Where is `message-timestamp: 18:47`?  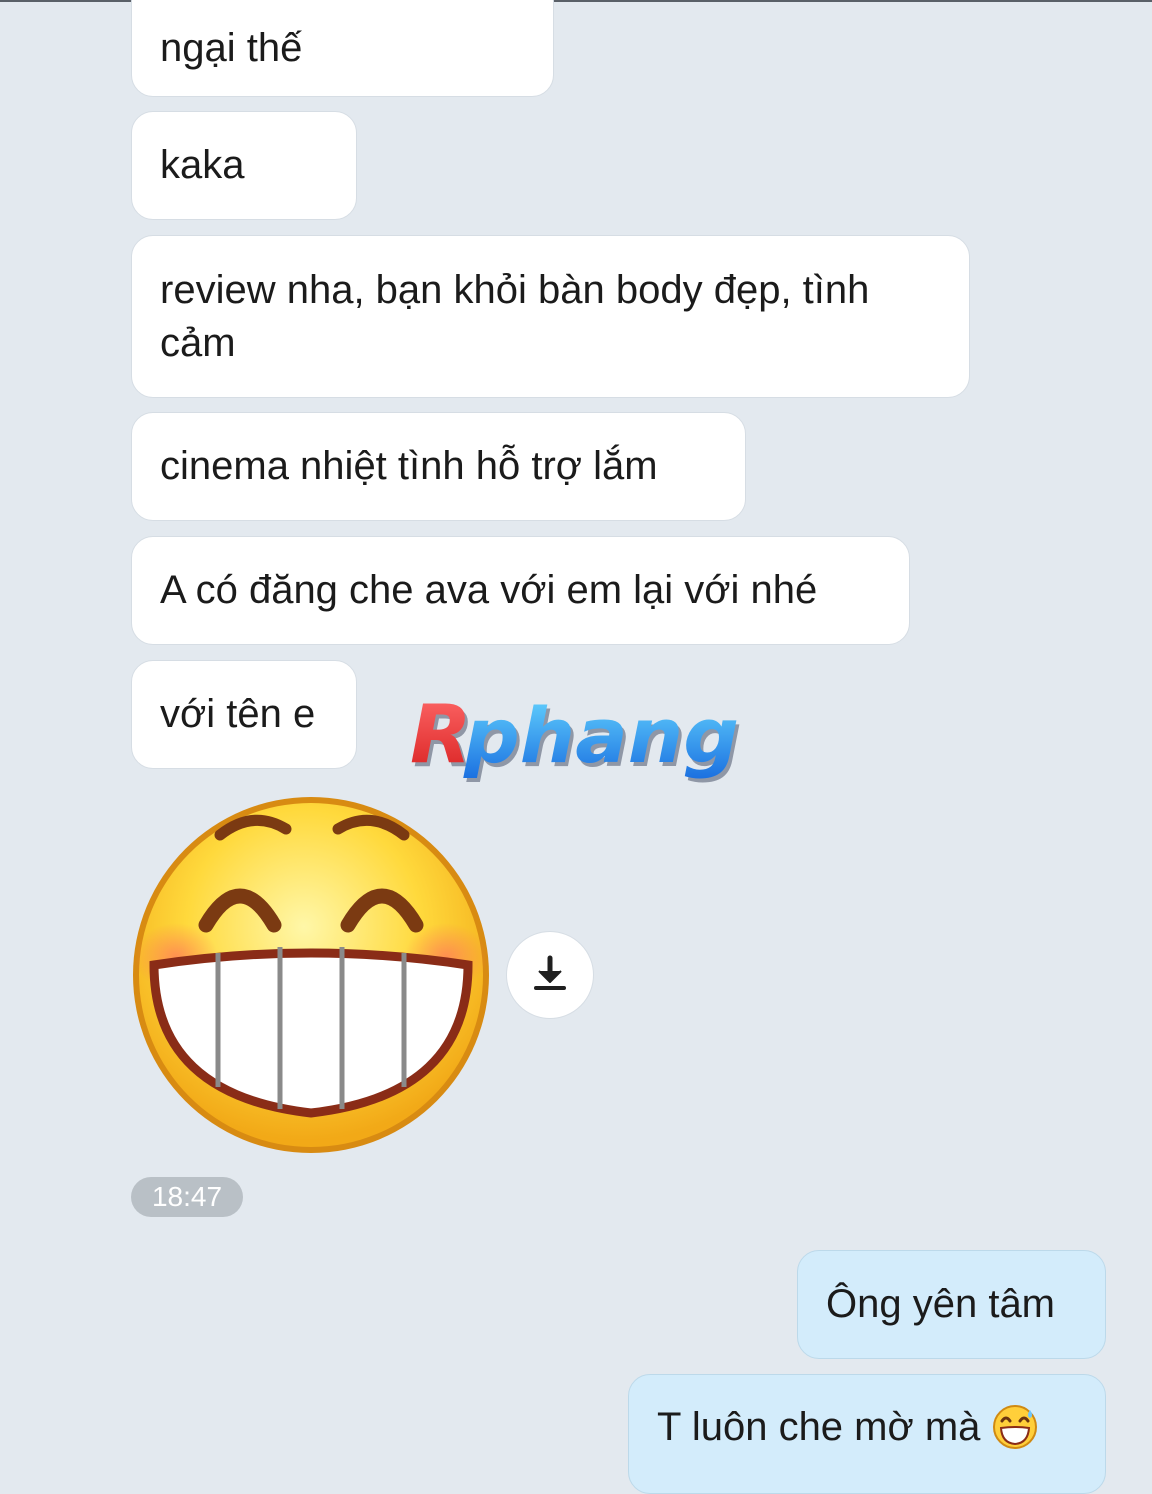
message-timestamp: 18:47 is located at coordinates (187, 1197).